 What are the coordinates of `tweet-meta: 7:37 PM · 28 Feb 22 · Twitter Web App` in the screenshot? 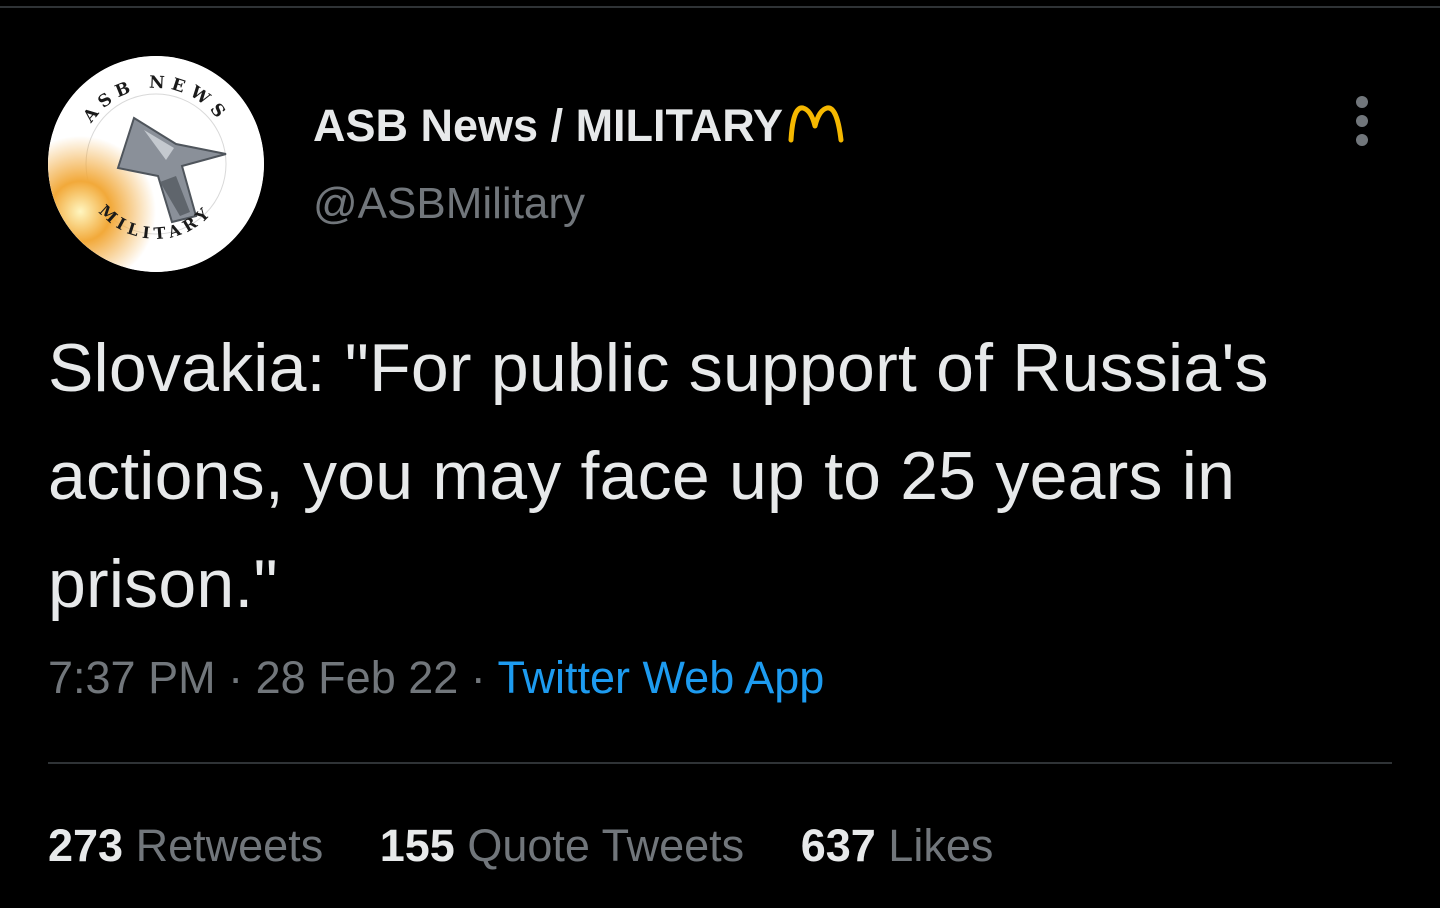 It's located at (720, 678).